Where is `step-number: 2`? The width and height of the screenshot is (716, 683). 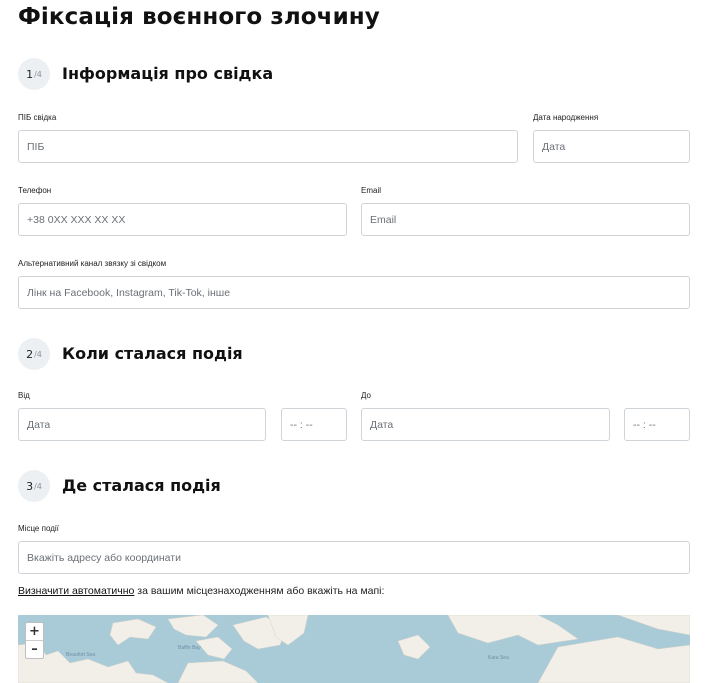 step-number: 2 is located at coordinates (30, 354).